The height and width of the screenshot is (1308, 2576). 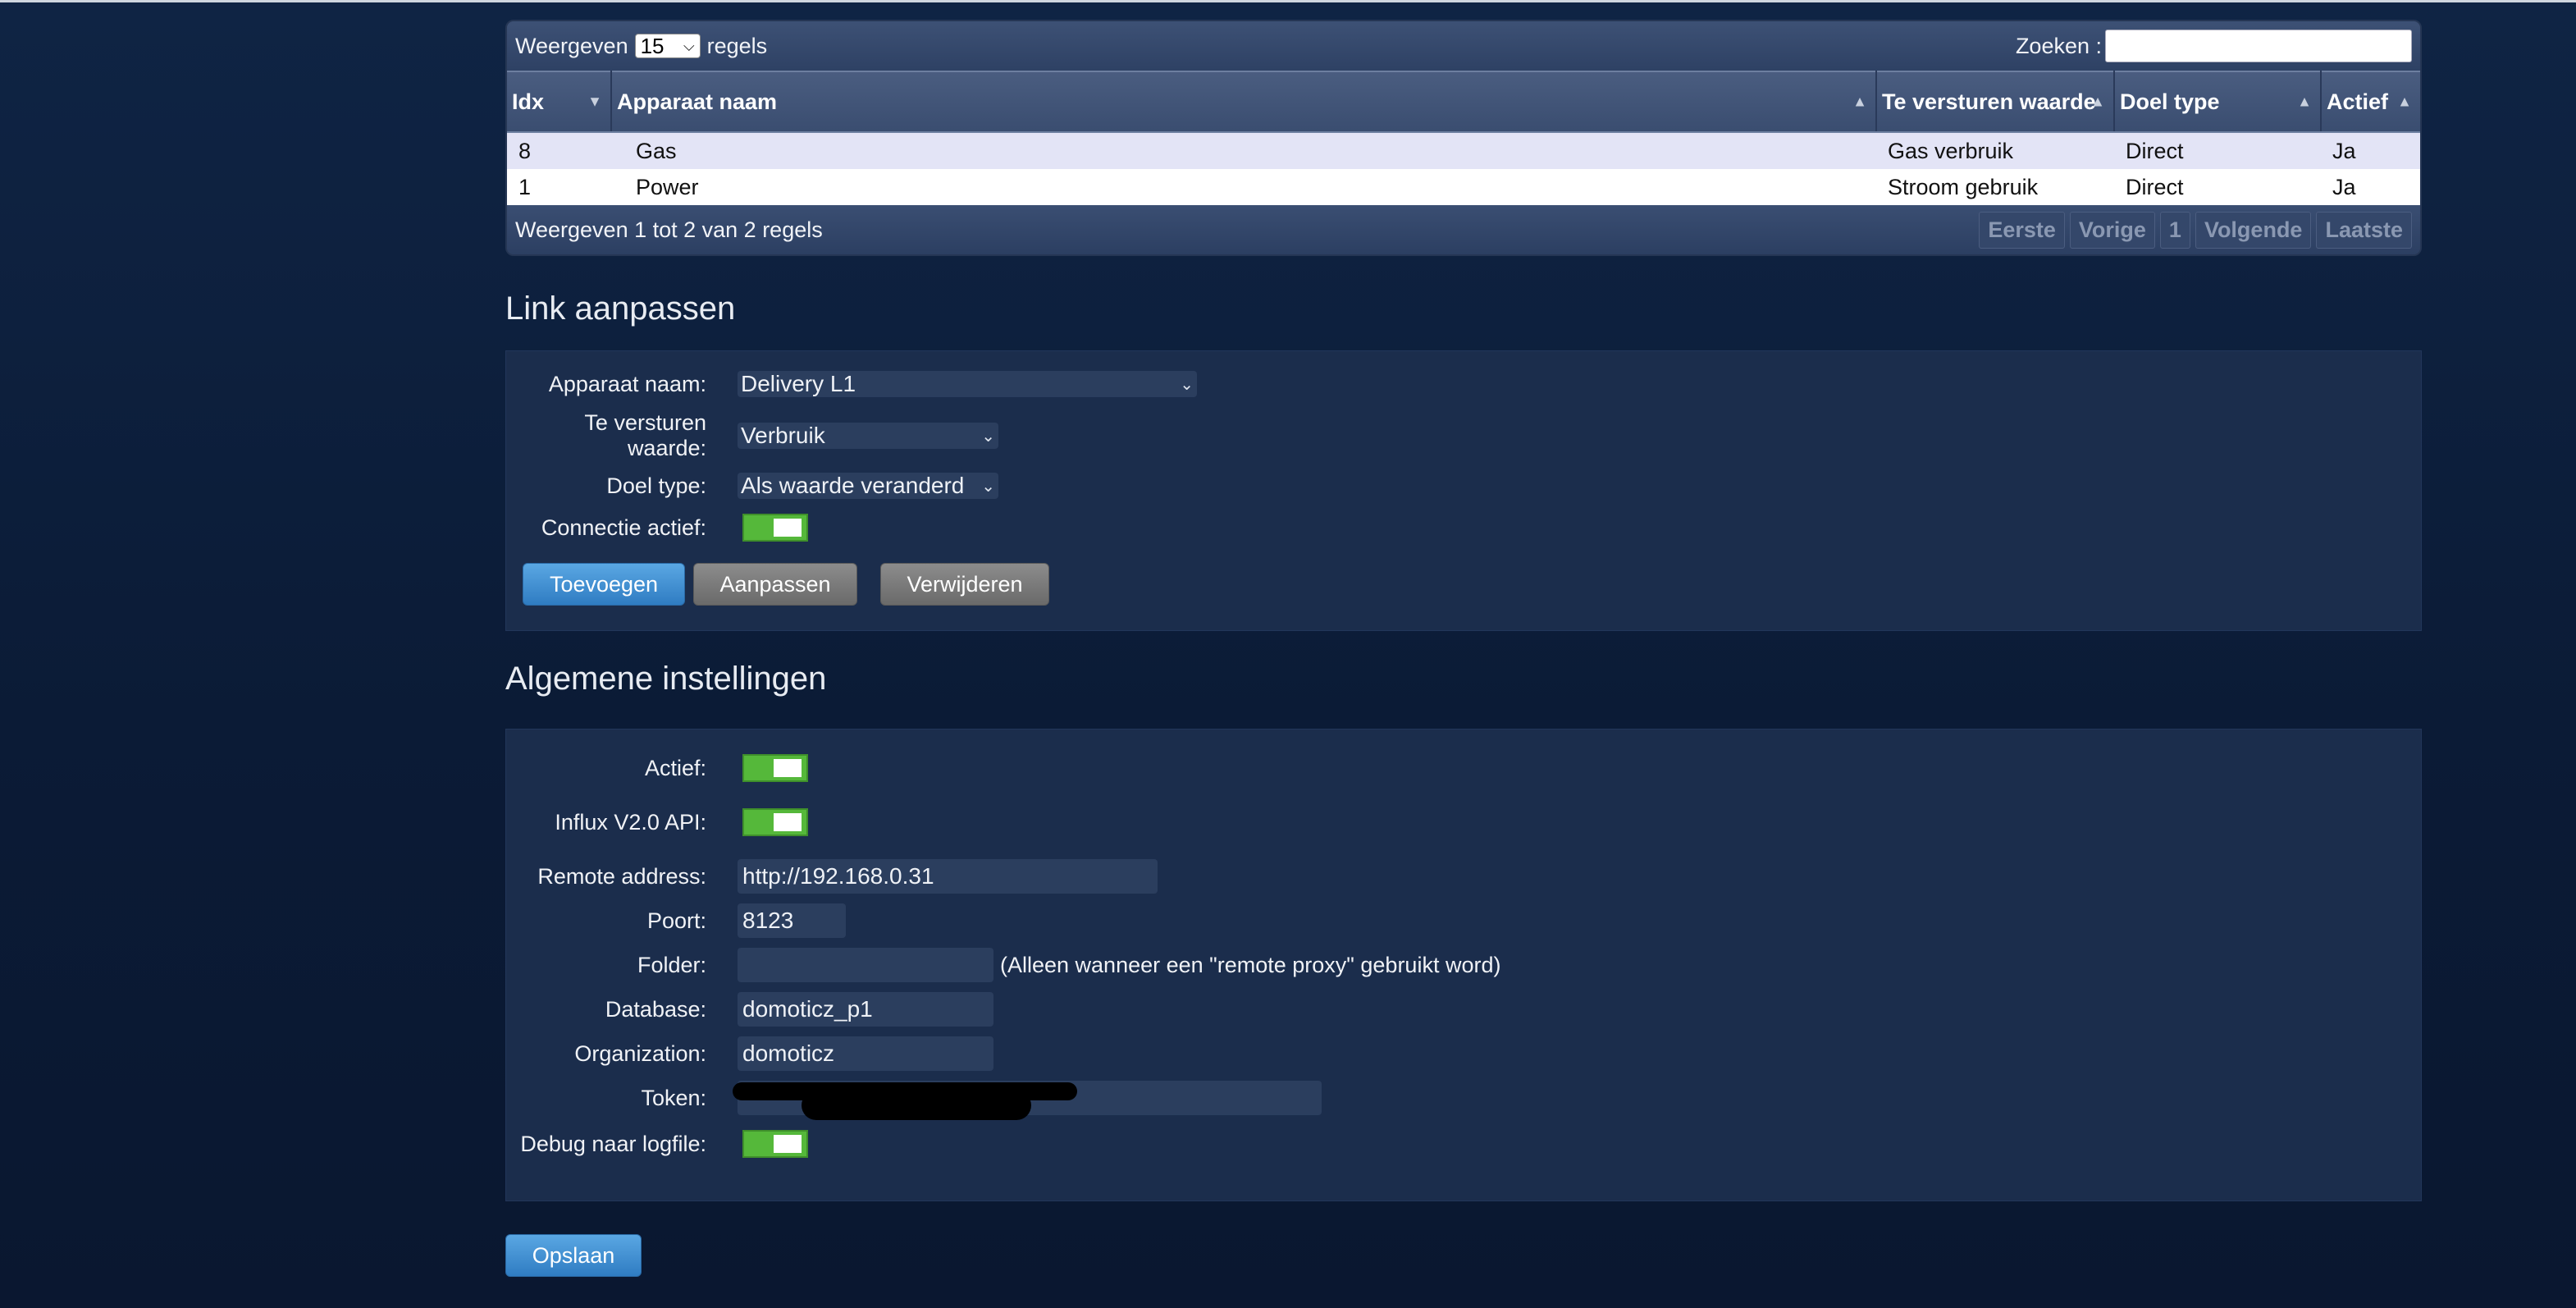 I want to click on remote-address-row: Remote address: http://192.168.0.31, so click(x=832, y=877).